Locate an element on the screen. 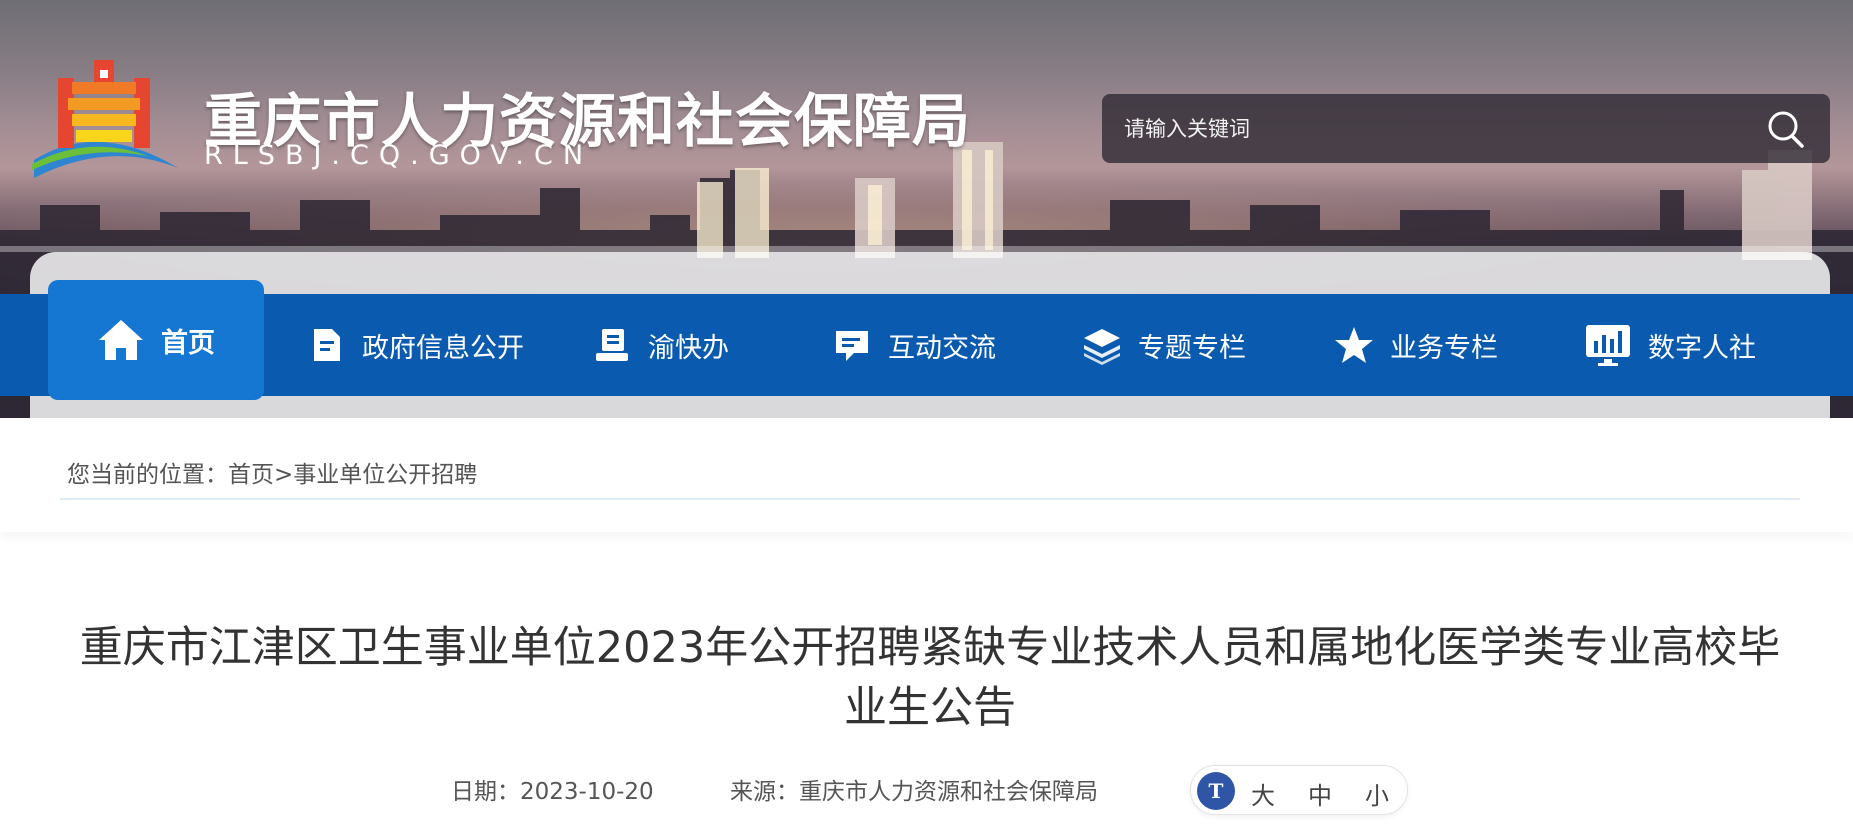  document-icon is located at coordinates (327, 345).